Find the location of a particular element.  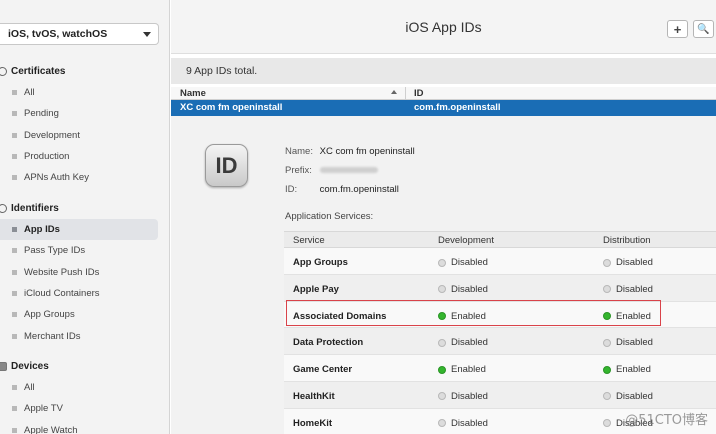

sidebar-item-pass-type-ids: Pass Type IDs is located at coordinates (84, 250).